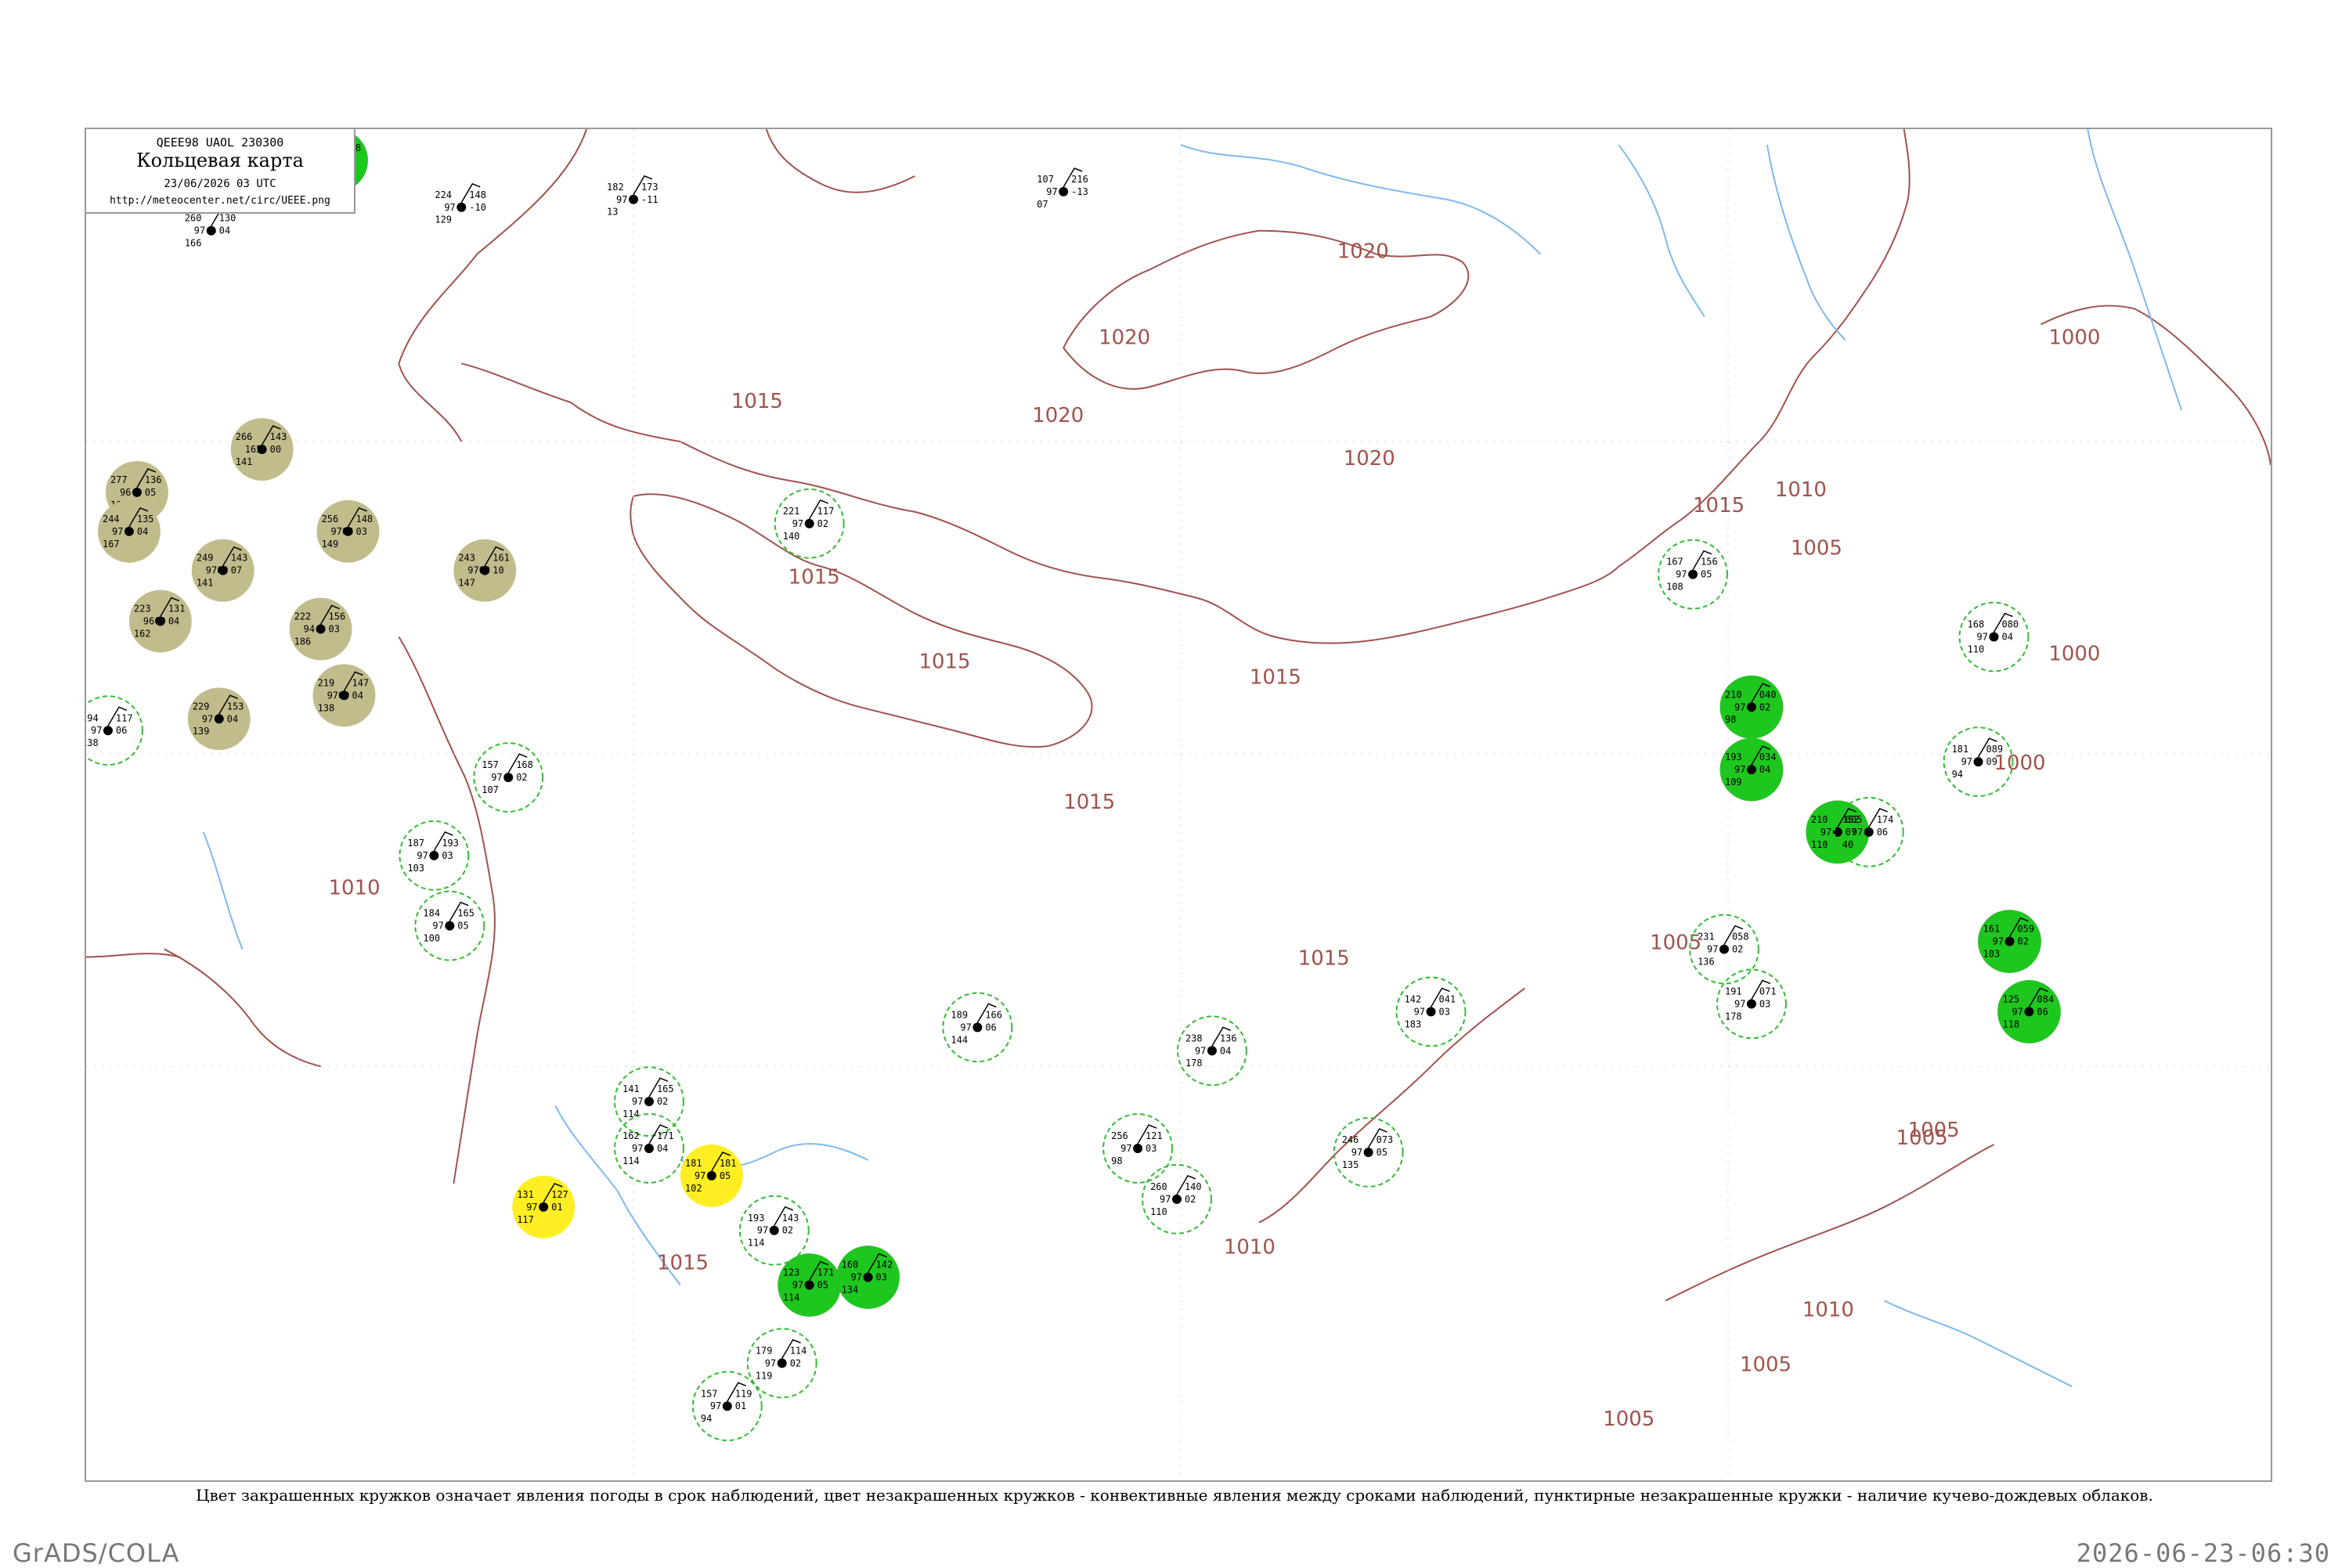  I want to click on temperature-value: 277, so click(119, 479).